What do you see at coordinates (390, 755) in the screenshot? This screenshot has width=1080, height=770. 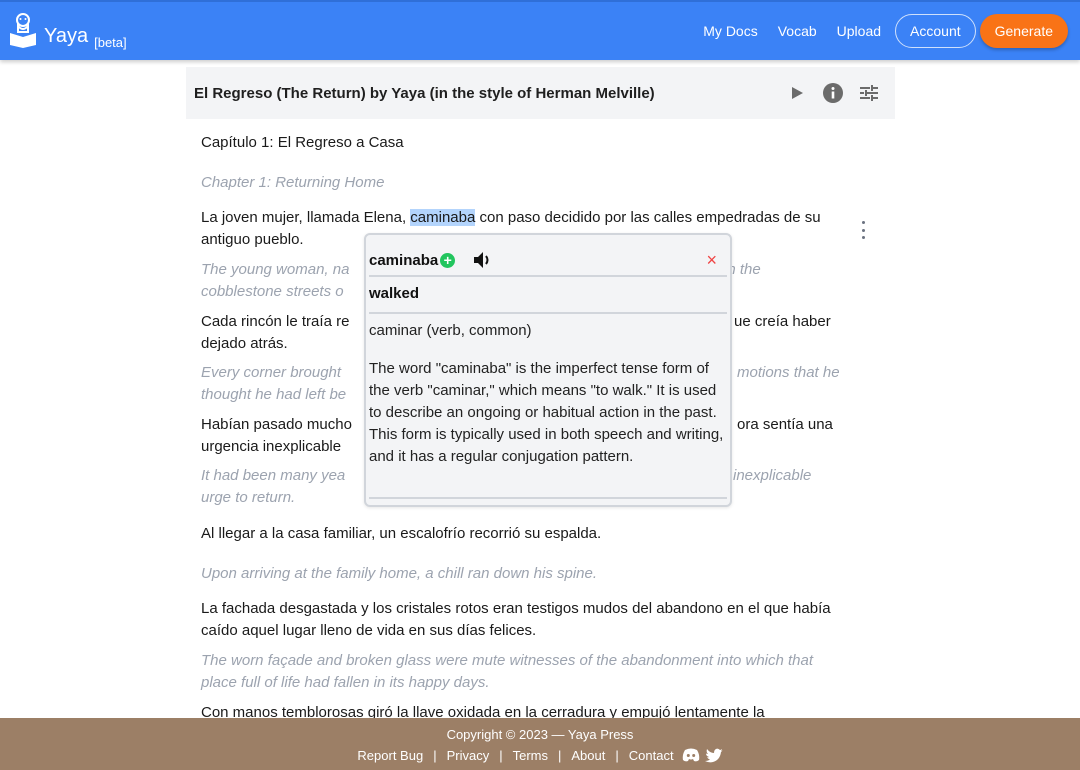 I see `footer-link-report-bug: Report Bug` at bounding box center [390, 755].